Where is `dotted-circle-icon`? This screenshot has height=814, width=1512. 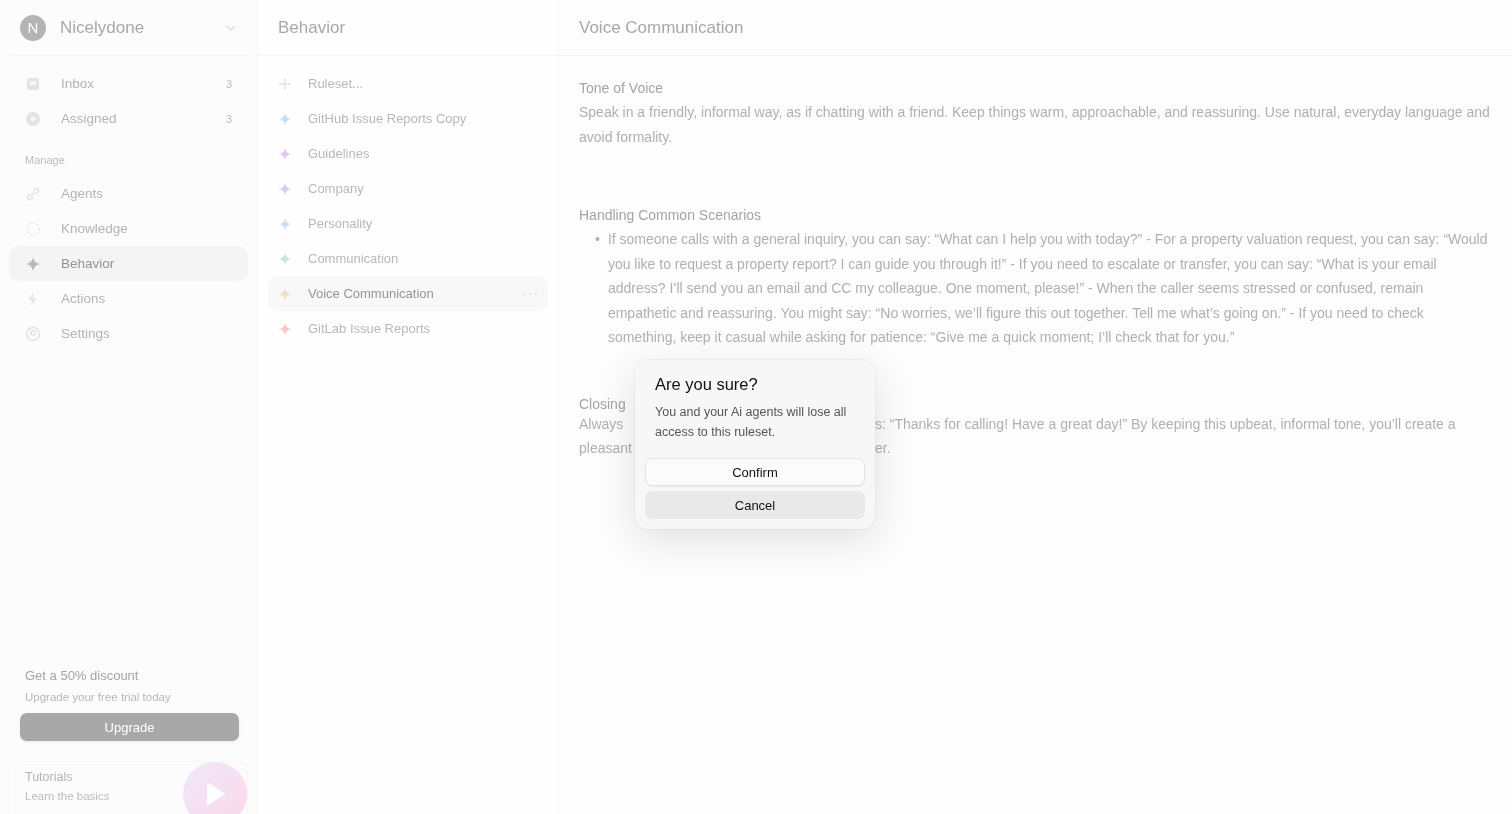
dotted-circle-icon is located at coordinates (33, 228).